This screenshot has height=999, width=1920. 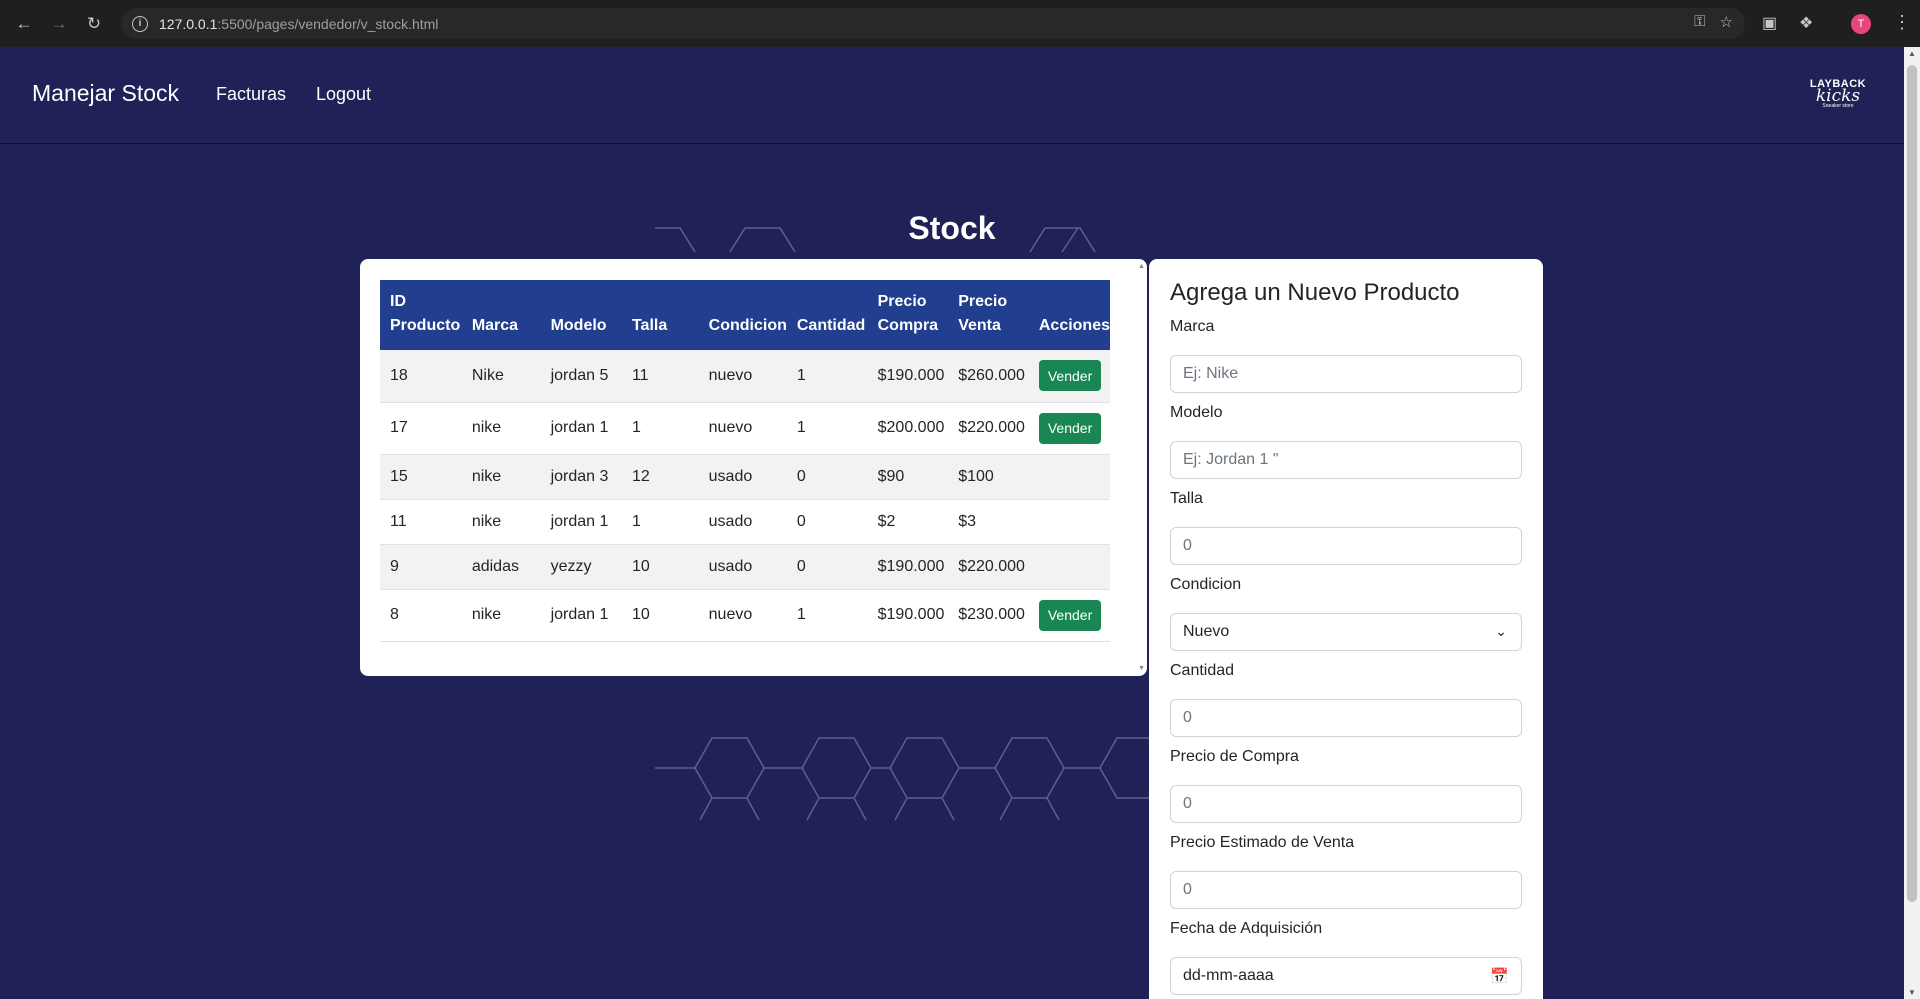 What do you see at coordinates (501, 376) in the screenshot?
I see `cell-marca: Nike` at bounding box center [501, 376].